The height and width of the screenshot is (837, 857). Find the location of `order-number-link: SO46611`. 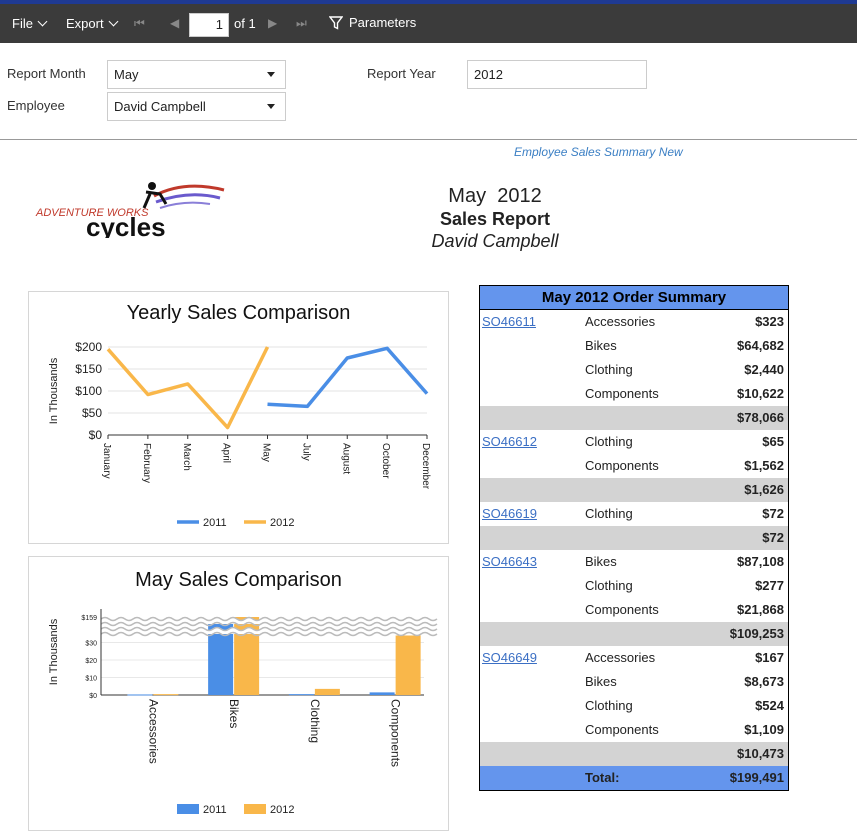

order-number-link: SO46611 is located at coordinates (509, 322).